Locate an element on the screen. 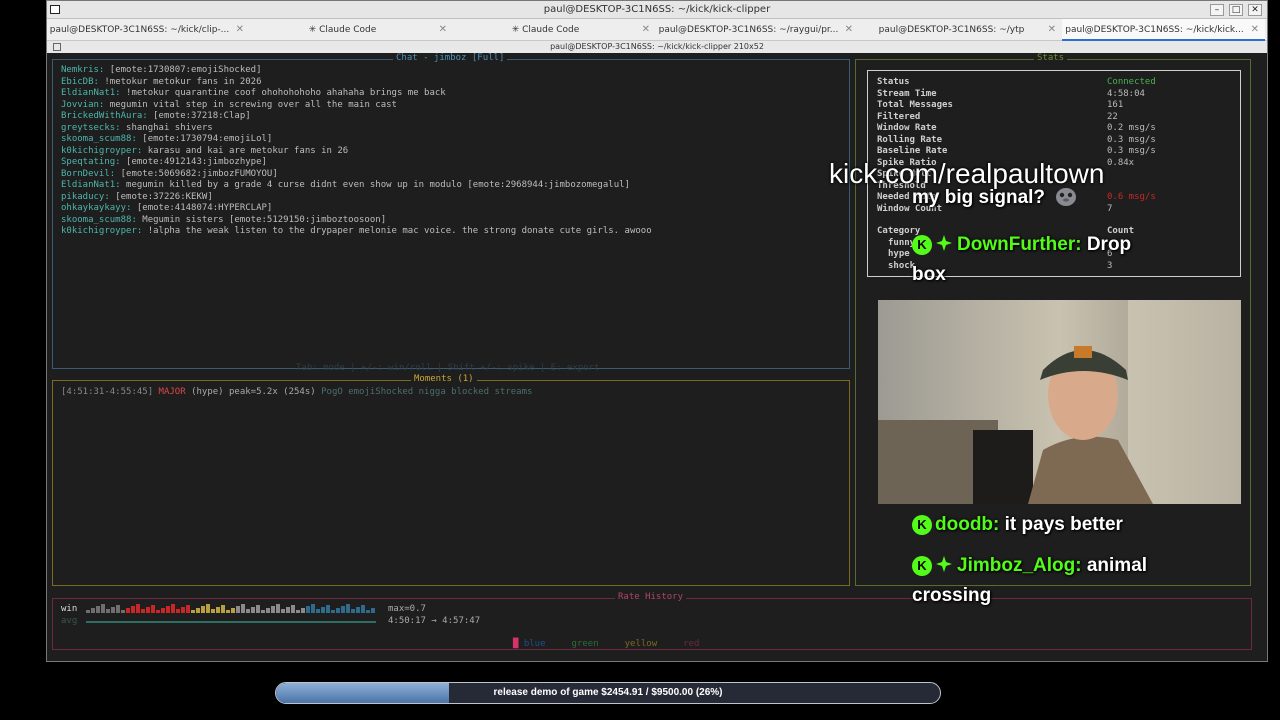 Image resolution: width=1280 pixels, height=720 pixels. tab-3: ✳ Claude Code ✕ is located at coordinates (554, 30).